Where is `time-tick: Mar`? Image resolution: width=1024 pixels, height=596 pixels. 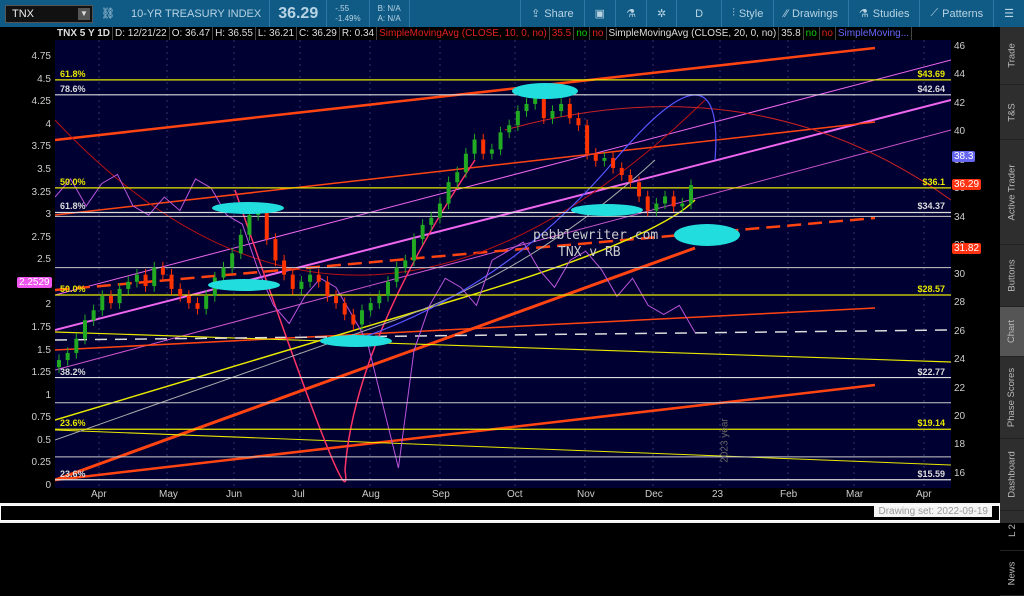
time-tick: Mar is located at coordinates (855, 494).